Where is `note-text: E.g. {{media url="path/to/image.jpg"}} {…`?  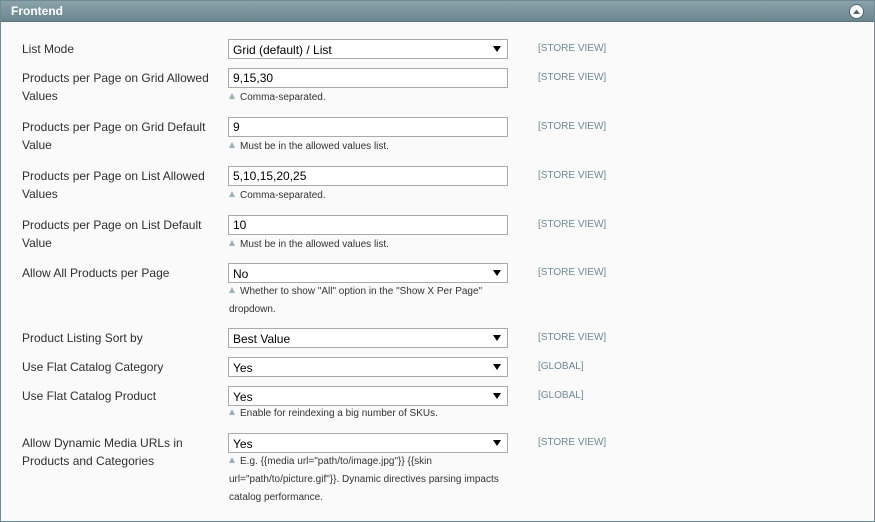 note-text: E.g. {{media url="path/to/image.jpg"}} {… is located at coordinates (364, 479).